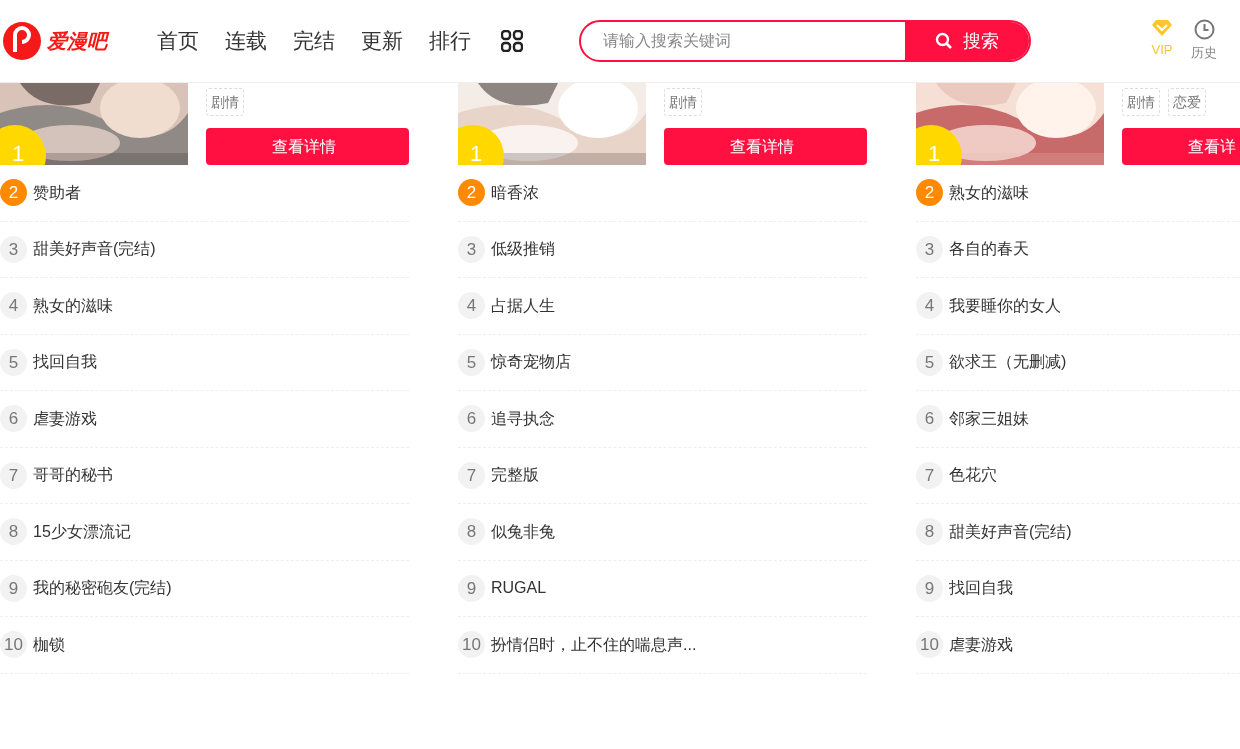 The image size is (1240, 749). I want to click on comic-title: 似兔非兔, so click(523, 531).